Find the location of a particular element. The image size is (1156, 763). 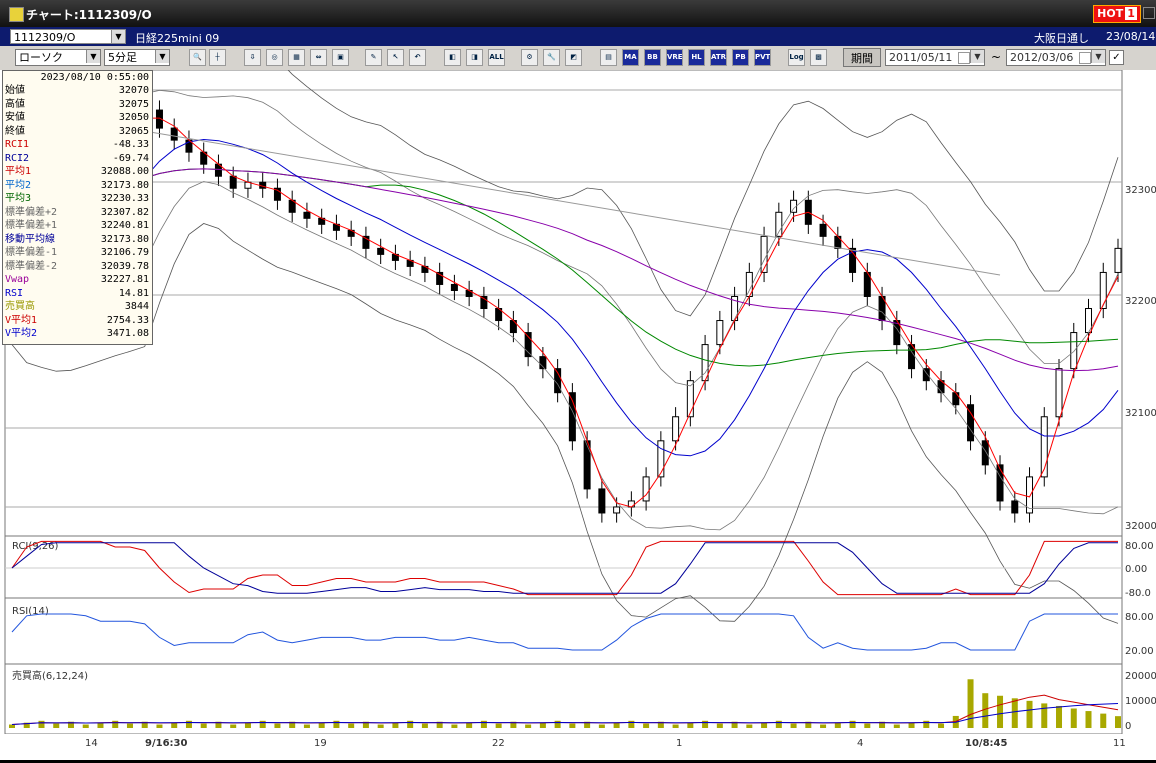

price-tick: 32200 is located at coordinates (1140, 301).